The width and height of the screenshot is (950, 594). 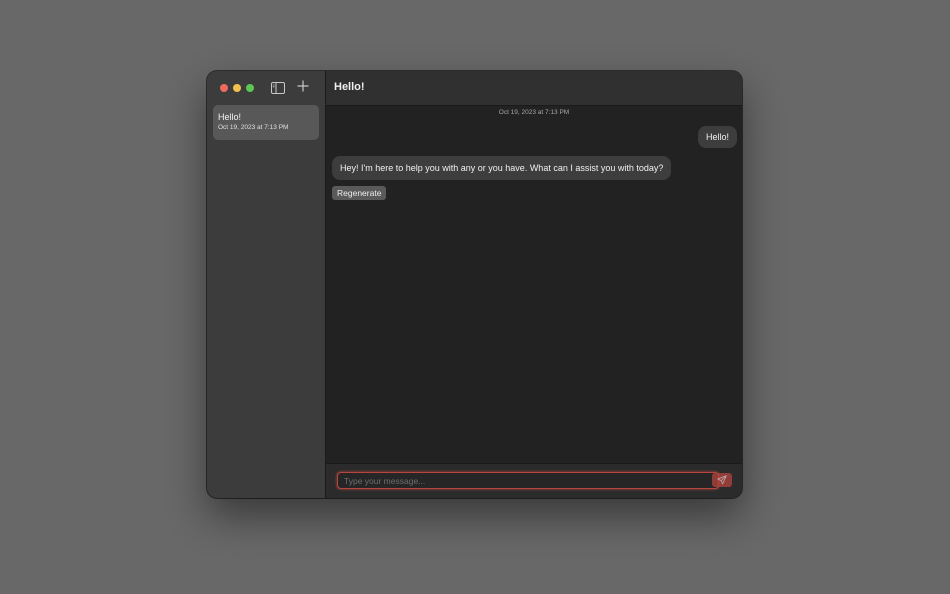 I want to click on window-controls, so click(x=237, y=88).